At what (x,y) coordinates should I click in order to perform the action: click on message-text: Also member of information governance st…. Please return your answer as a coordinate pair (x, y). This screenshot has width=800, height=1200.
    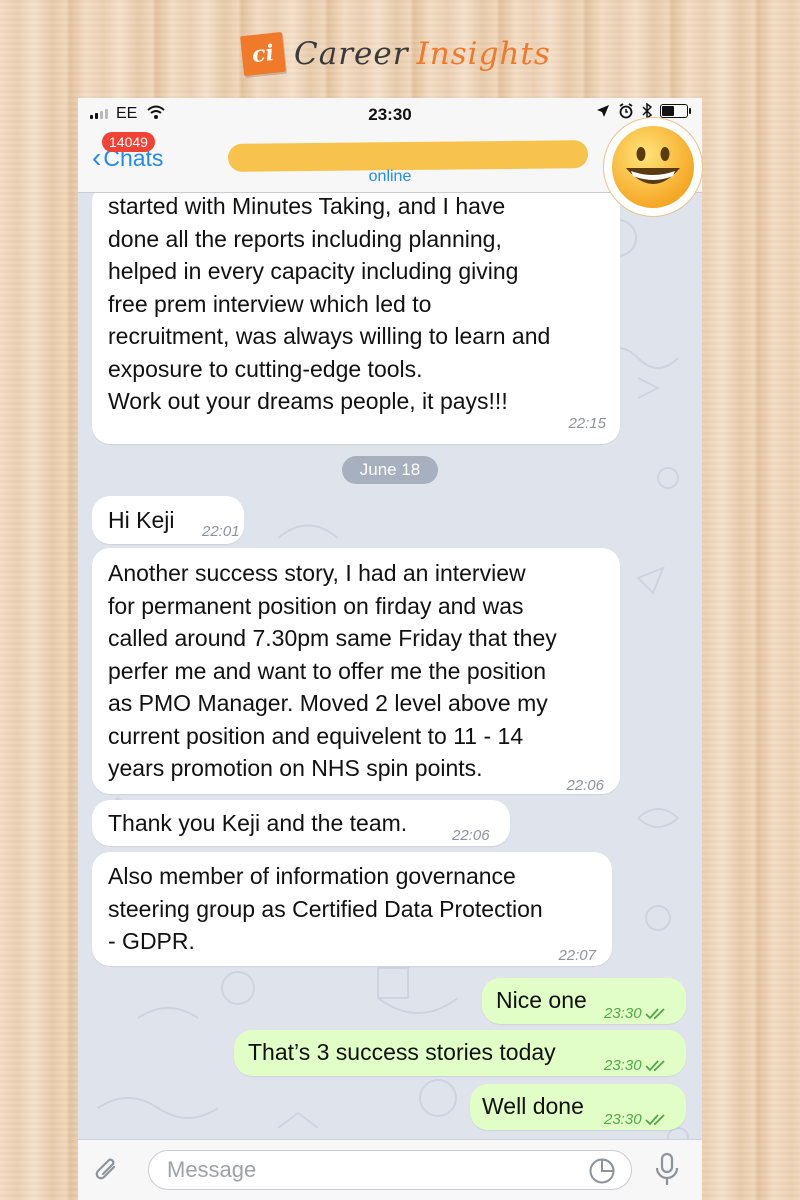
    Looking at the image, I should click on (325, 908).